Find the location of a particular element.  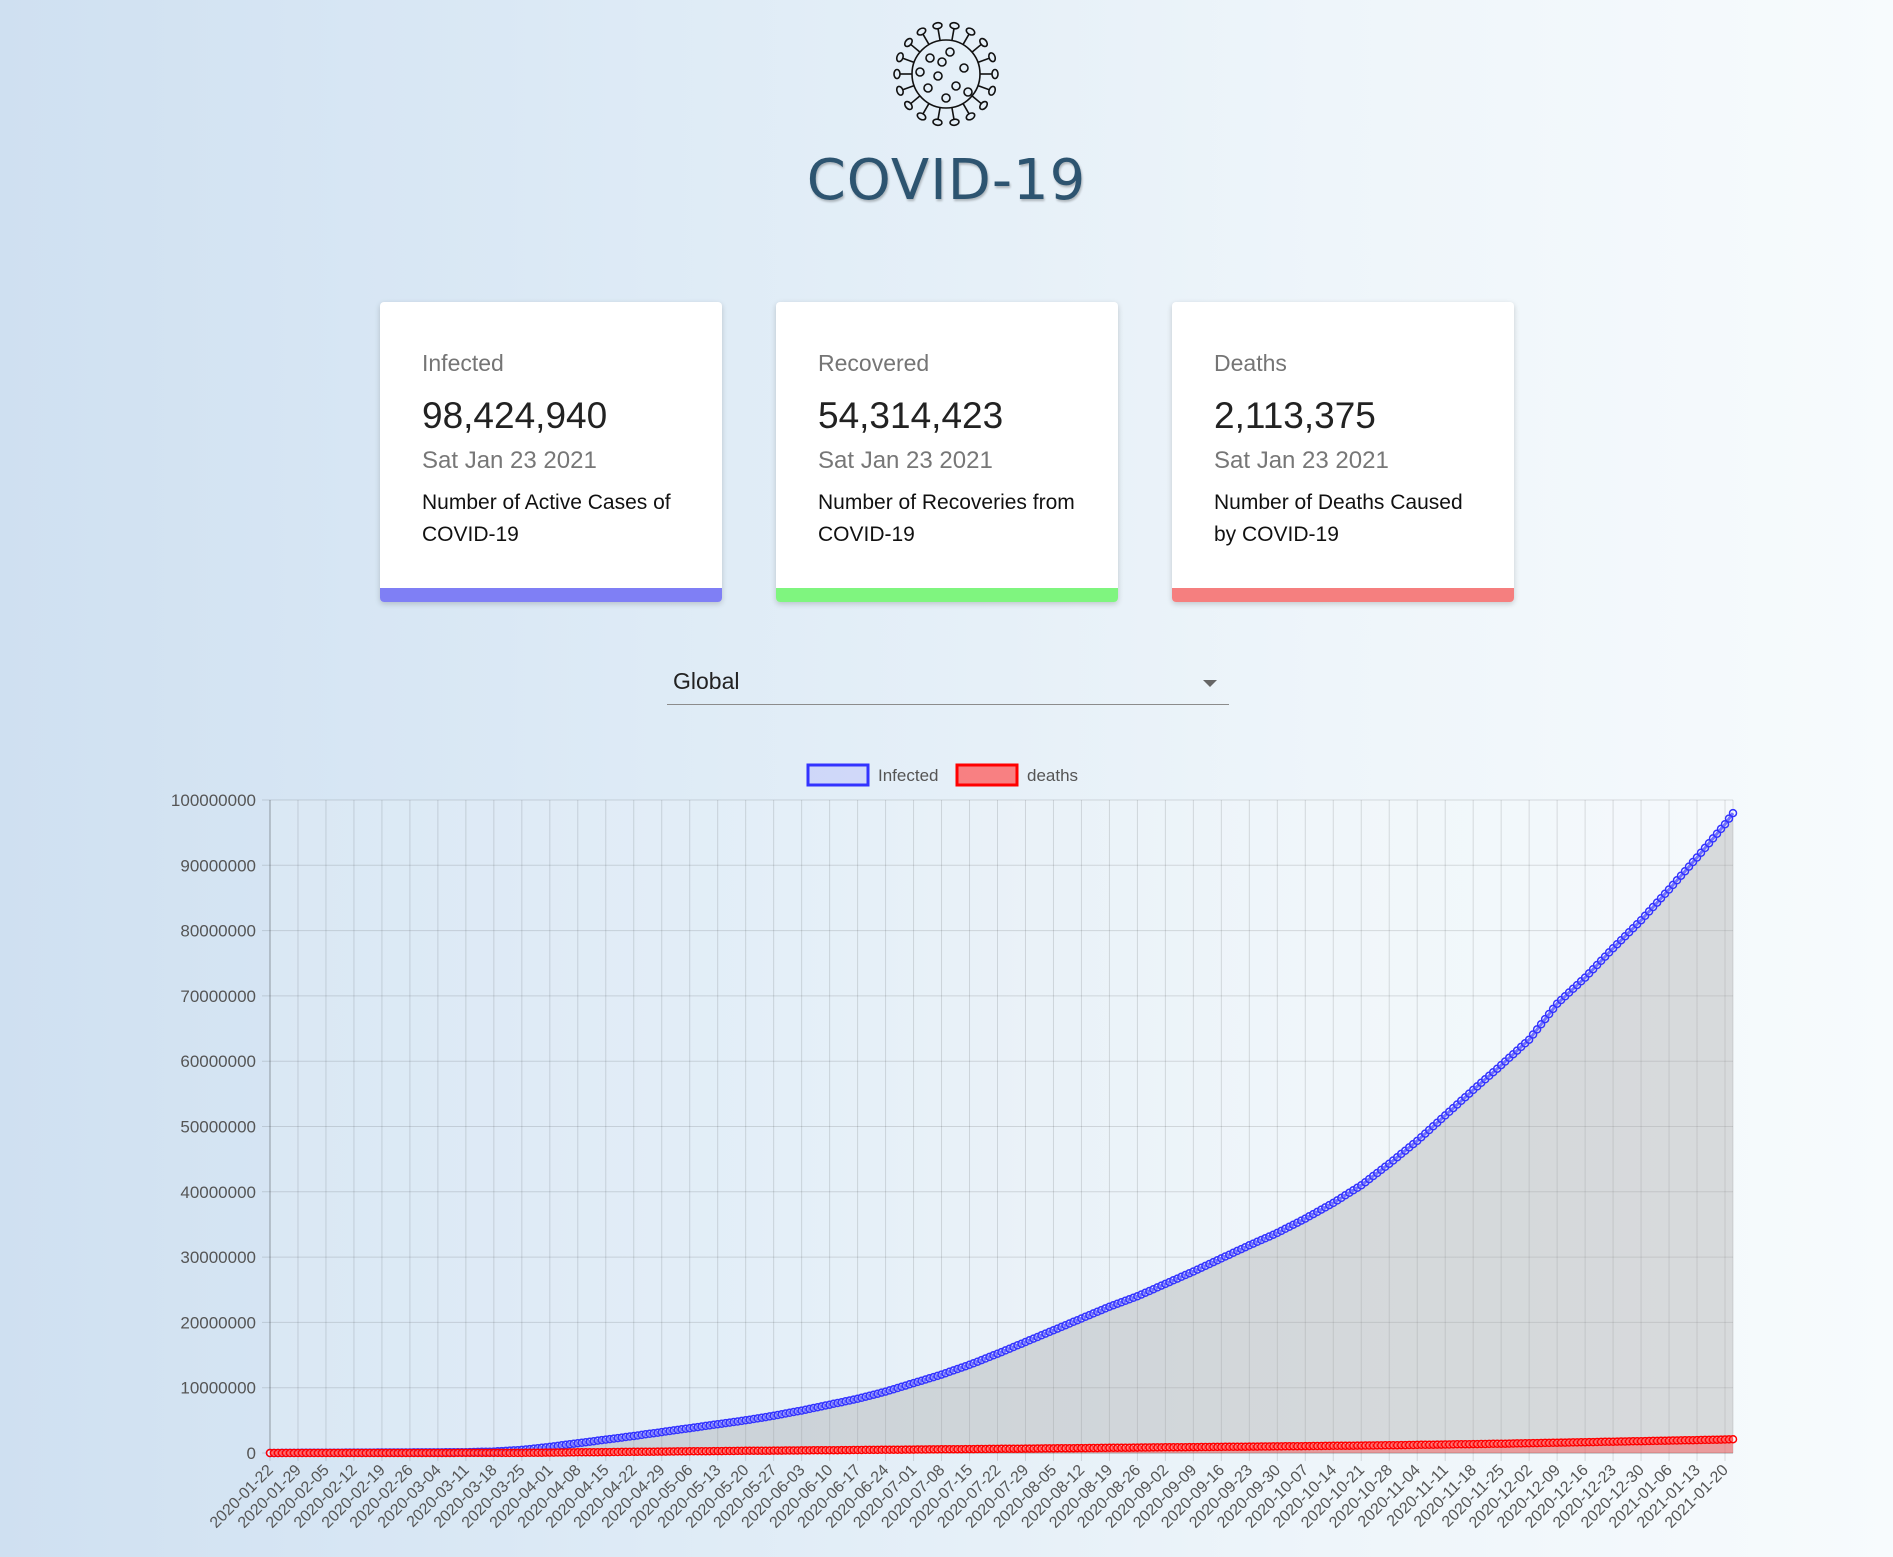

data-point-deaths is located at coordinates (1733, 1439).